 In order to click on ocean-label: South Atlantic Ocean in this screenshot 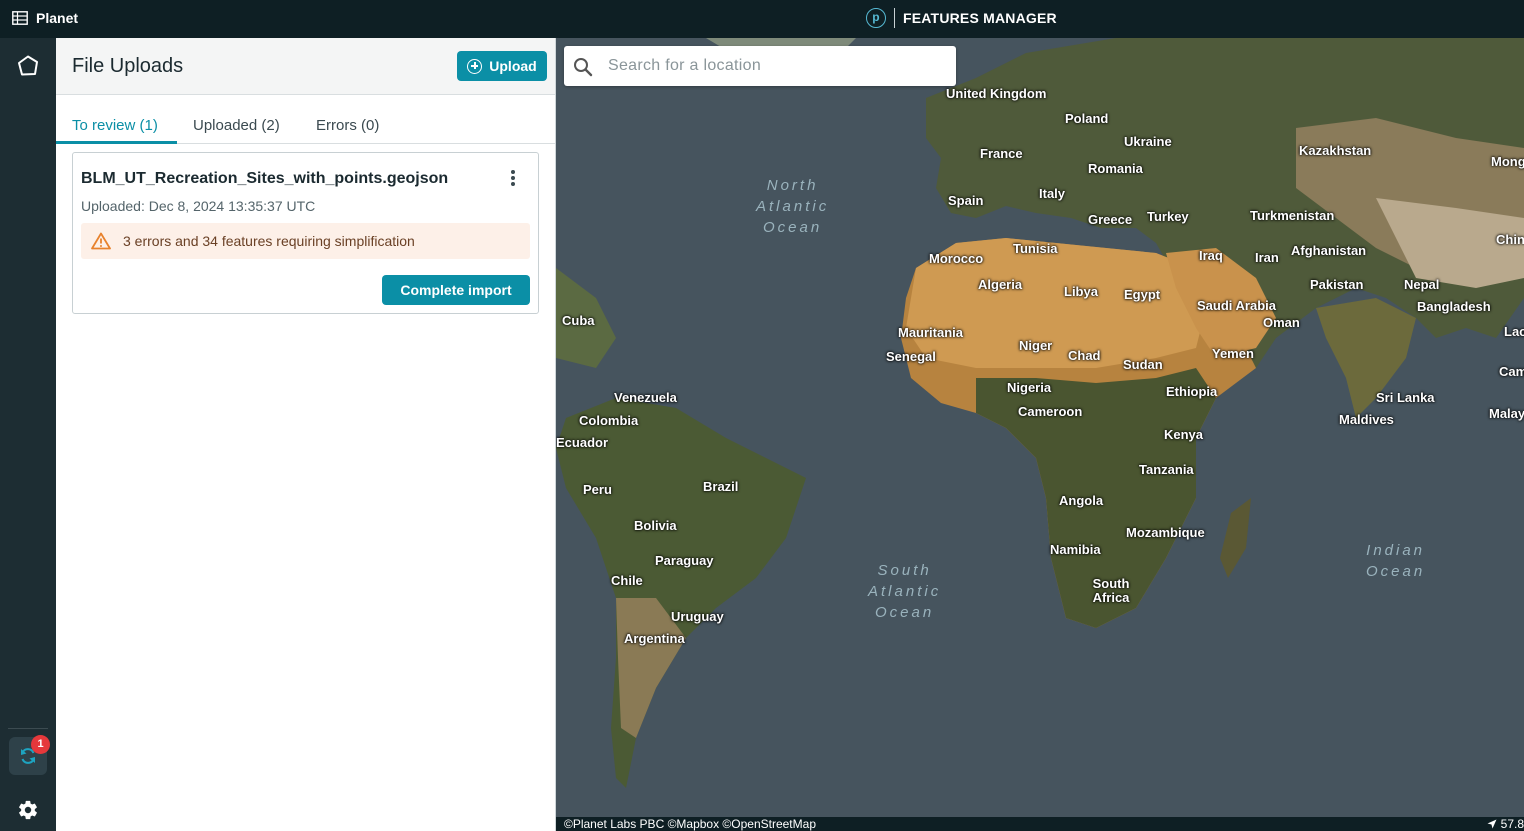, I will do `click(905, 591)`.